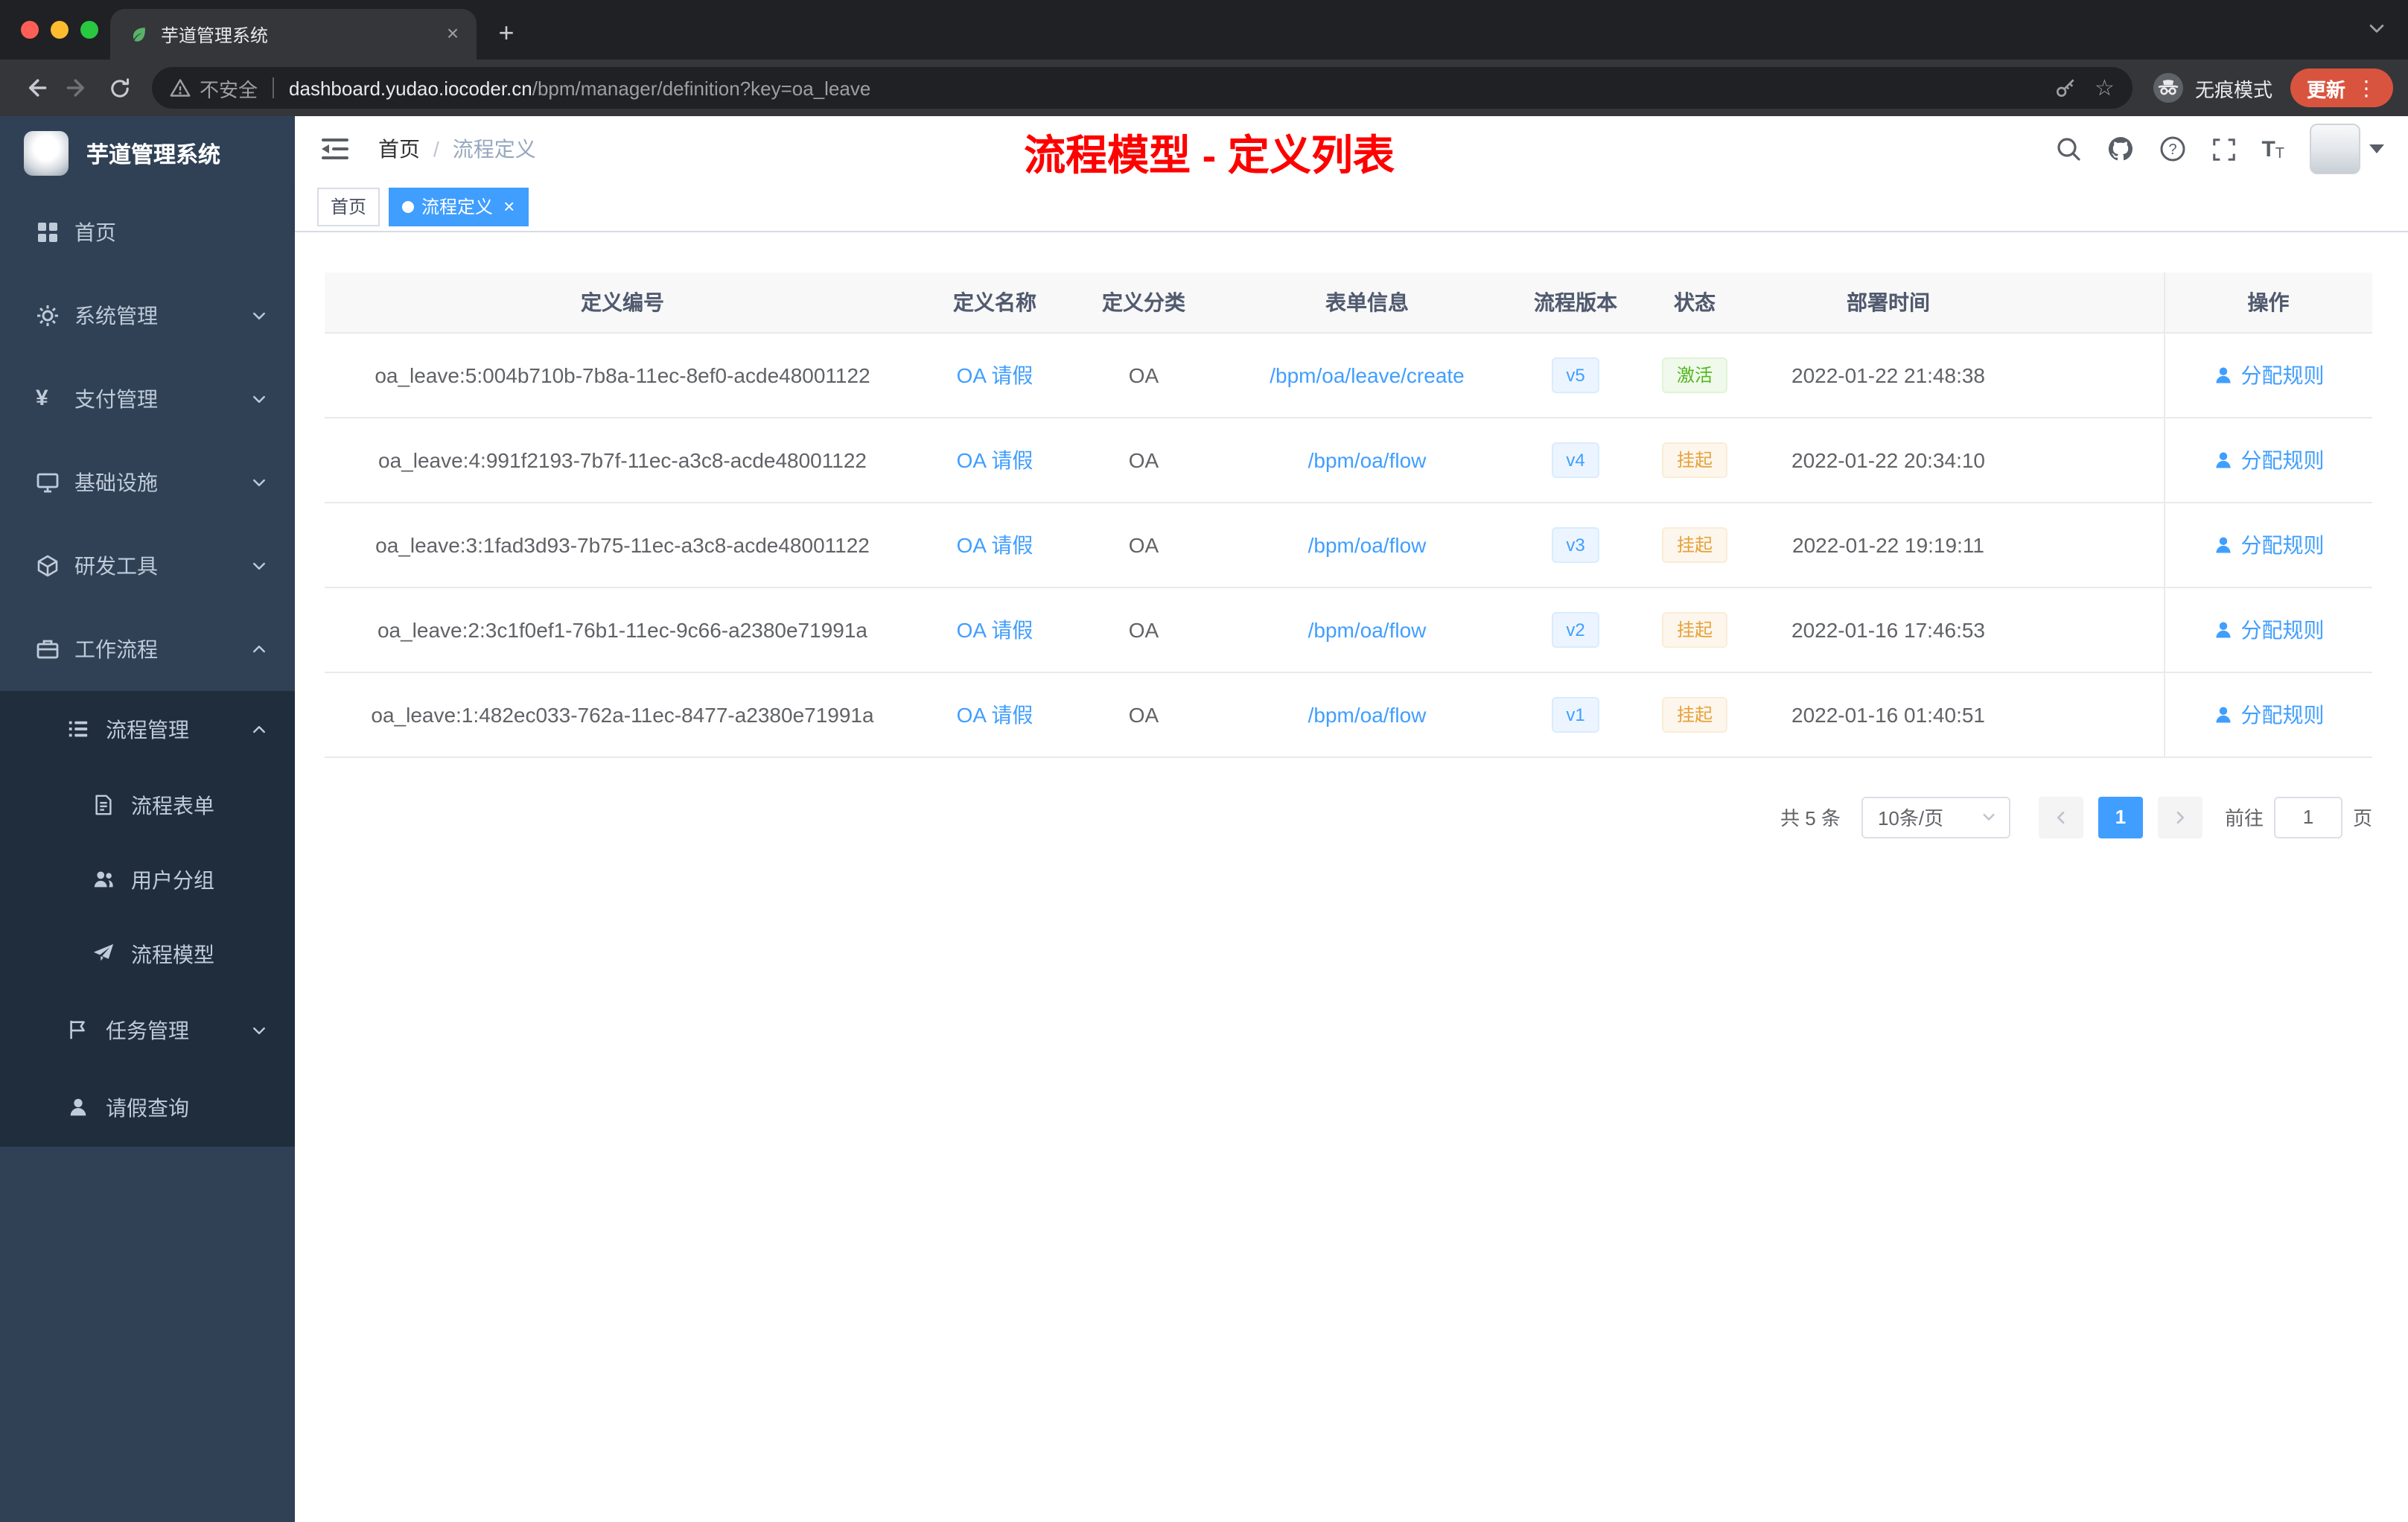  What do you see at coordinates (1575, 629) in the screenshot?
I see `version-badge: v2` at bounding box center [1575, 629].